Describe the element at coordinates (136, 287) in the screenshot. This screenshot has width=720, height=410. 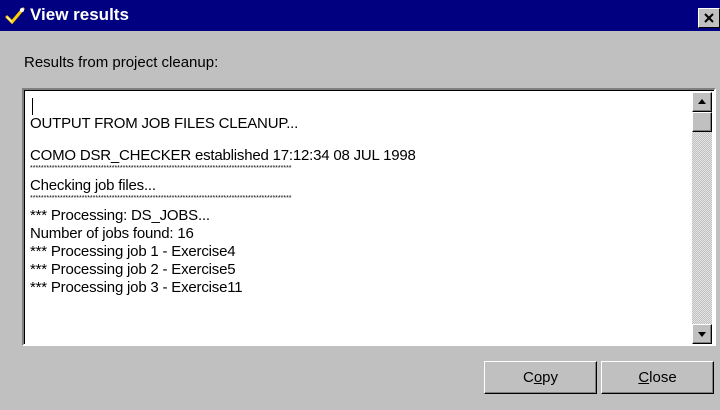
I see `result-line: *** Processing job 3 - Exercise11` at that location.